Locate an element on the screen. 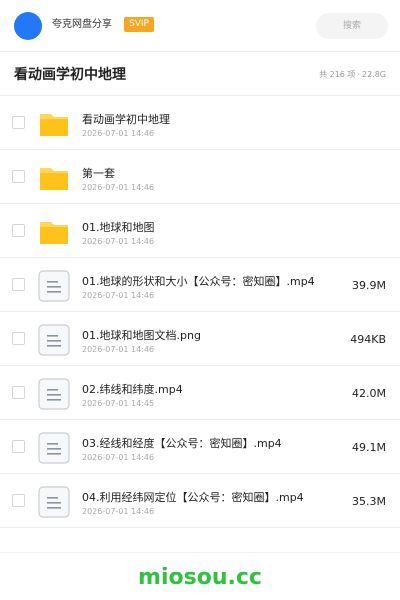  file-size: 42.0M is located at coordinates (369, 393).